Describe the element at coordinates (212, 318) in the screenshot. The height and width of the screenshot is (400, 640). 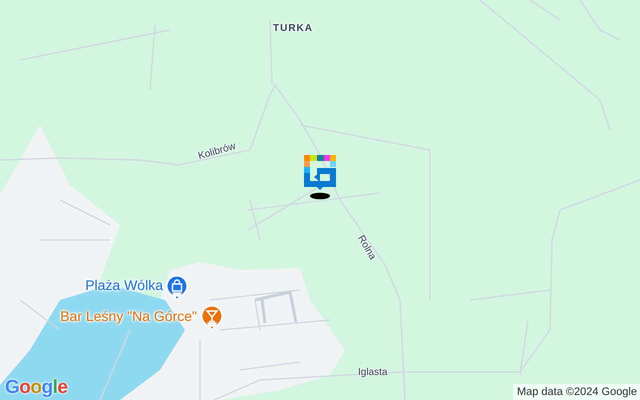
I see `cocktail-glass-icon` at that location.